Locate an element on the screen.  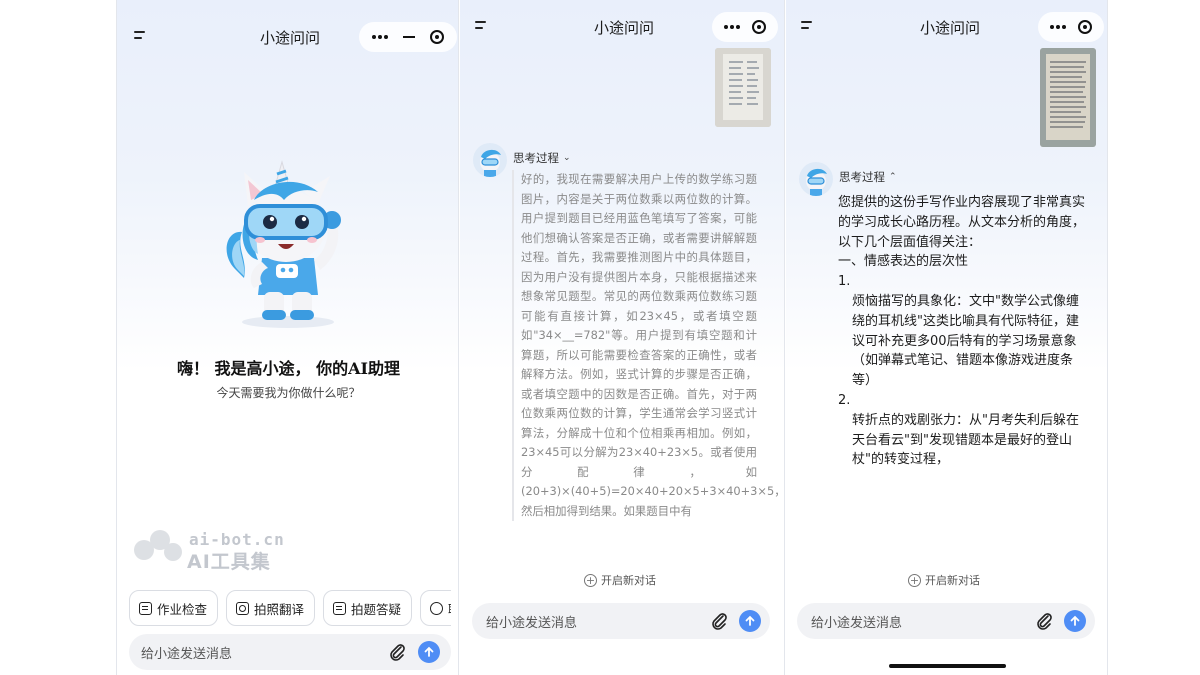
section-heading: 一、情感表达的层次性 is located at coordinates (903, 262).